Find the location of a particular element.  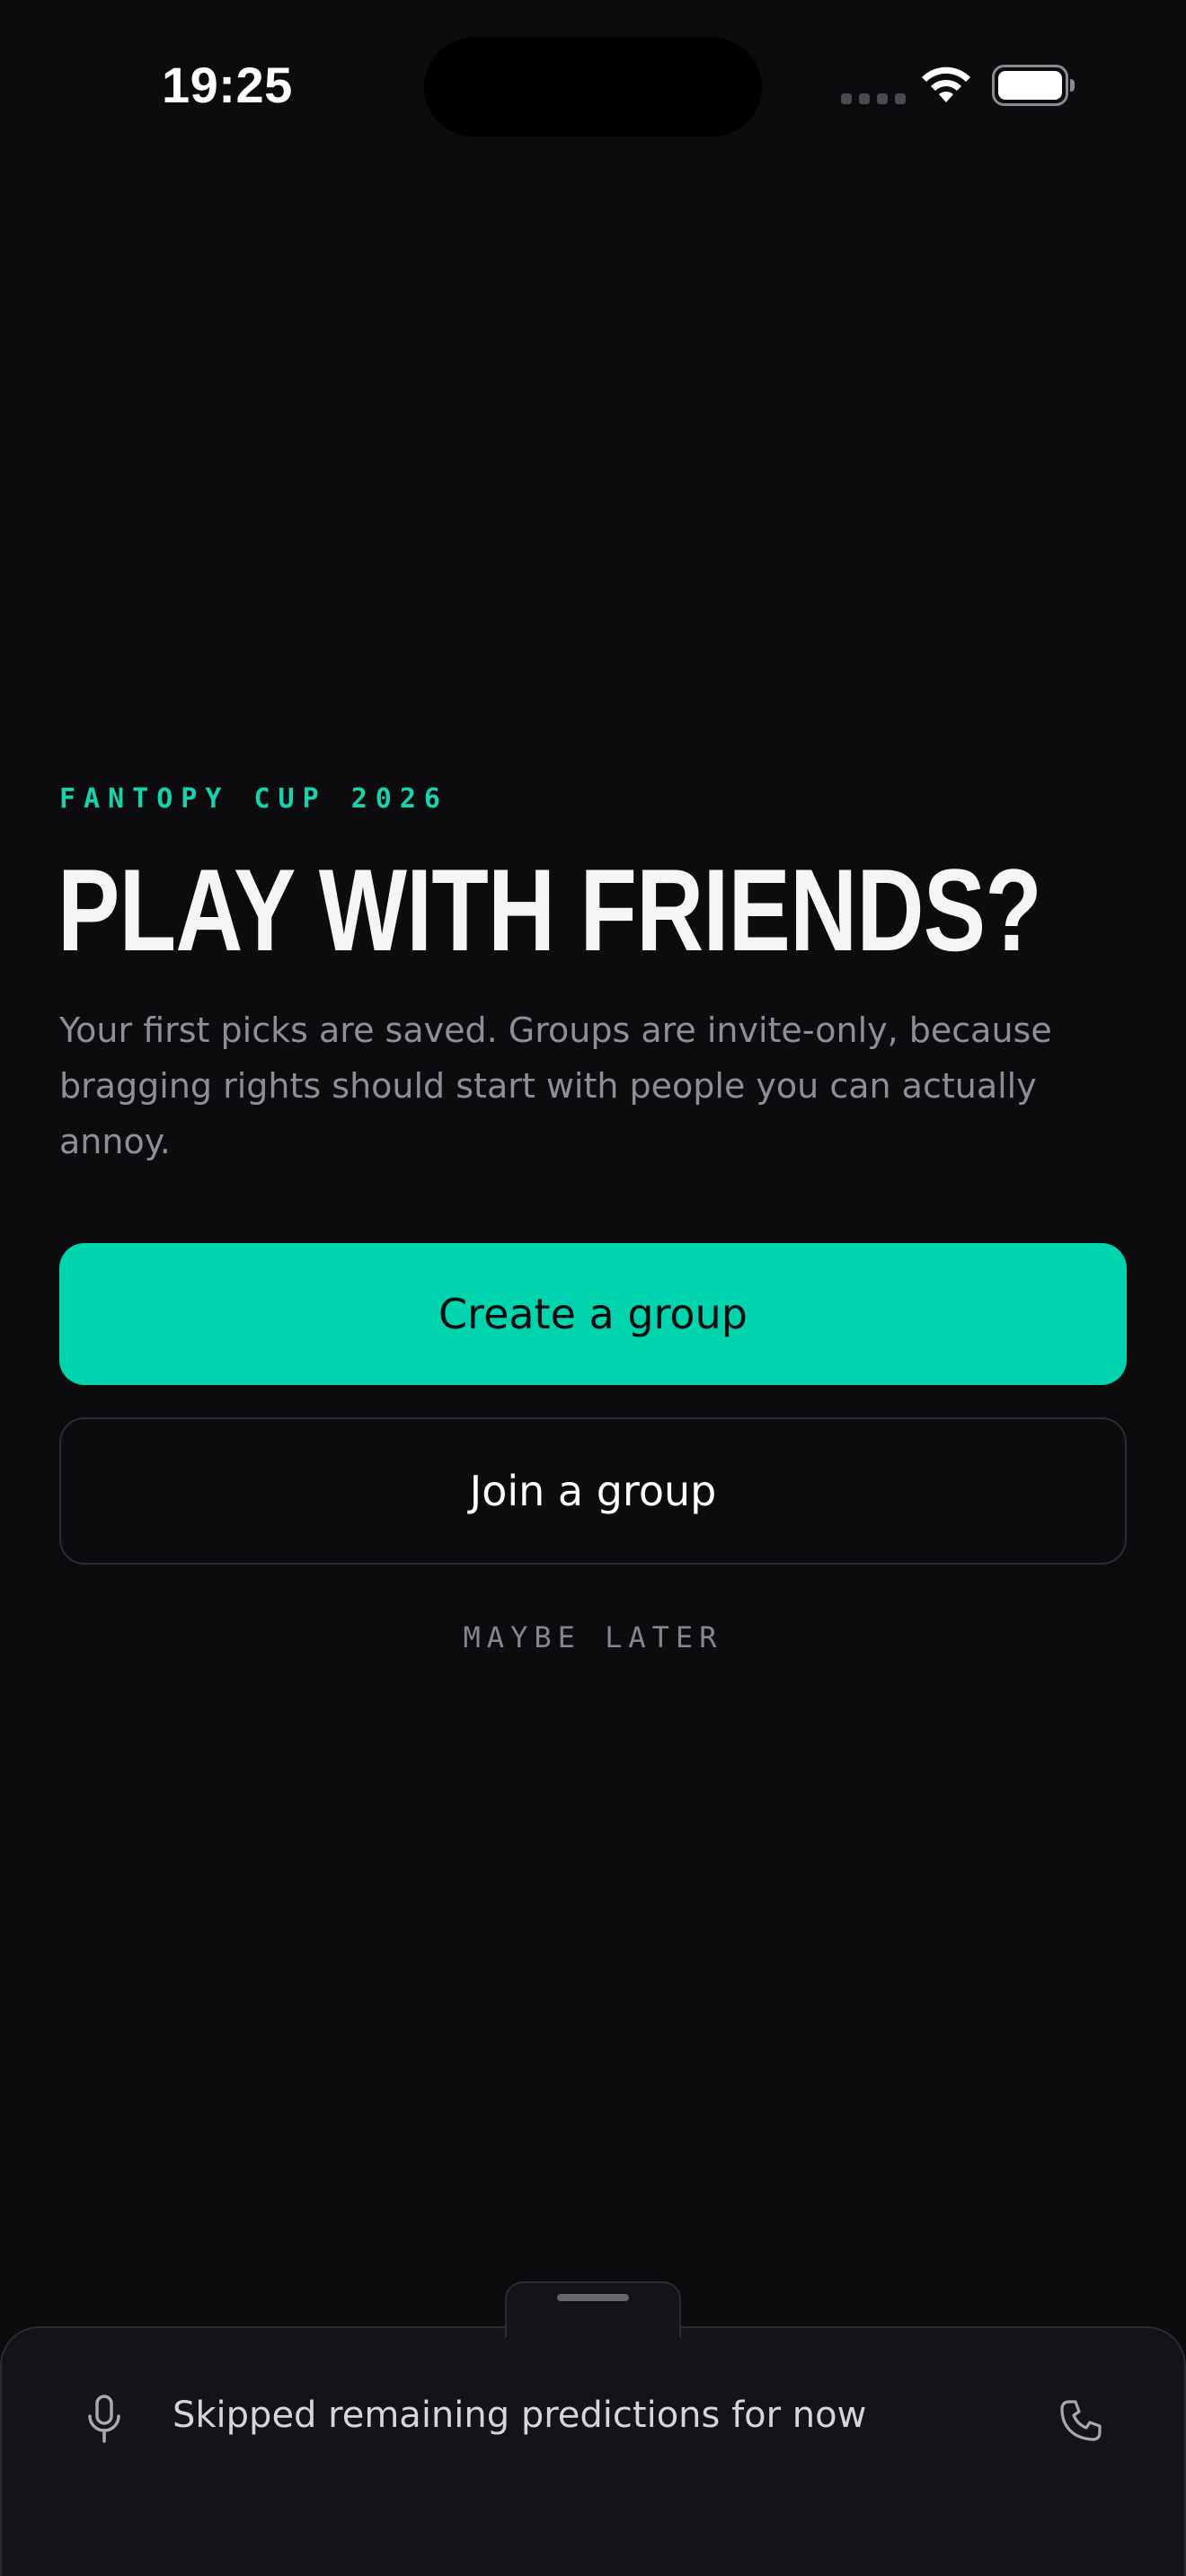

status-time: 19:25 is located at coordinates (227, 85).